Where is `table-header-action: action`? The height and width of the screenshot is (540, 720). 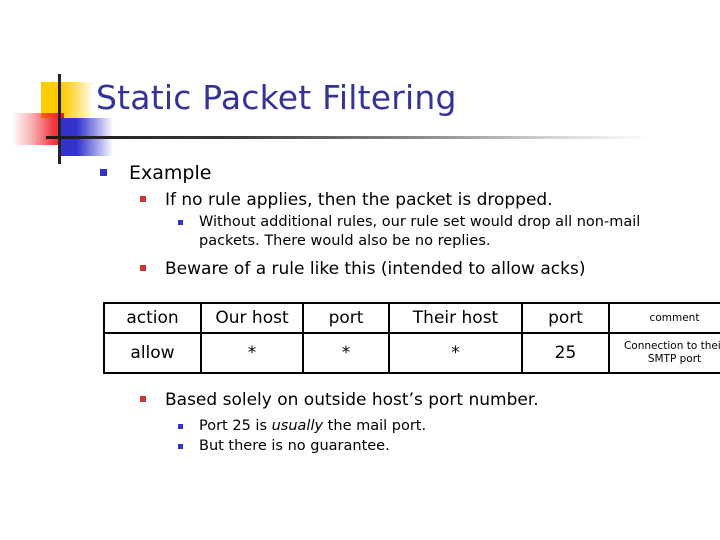 table-header-action: action is located at coordinates (152, 318).